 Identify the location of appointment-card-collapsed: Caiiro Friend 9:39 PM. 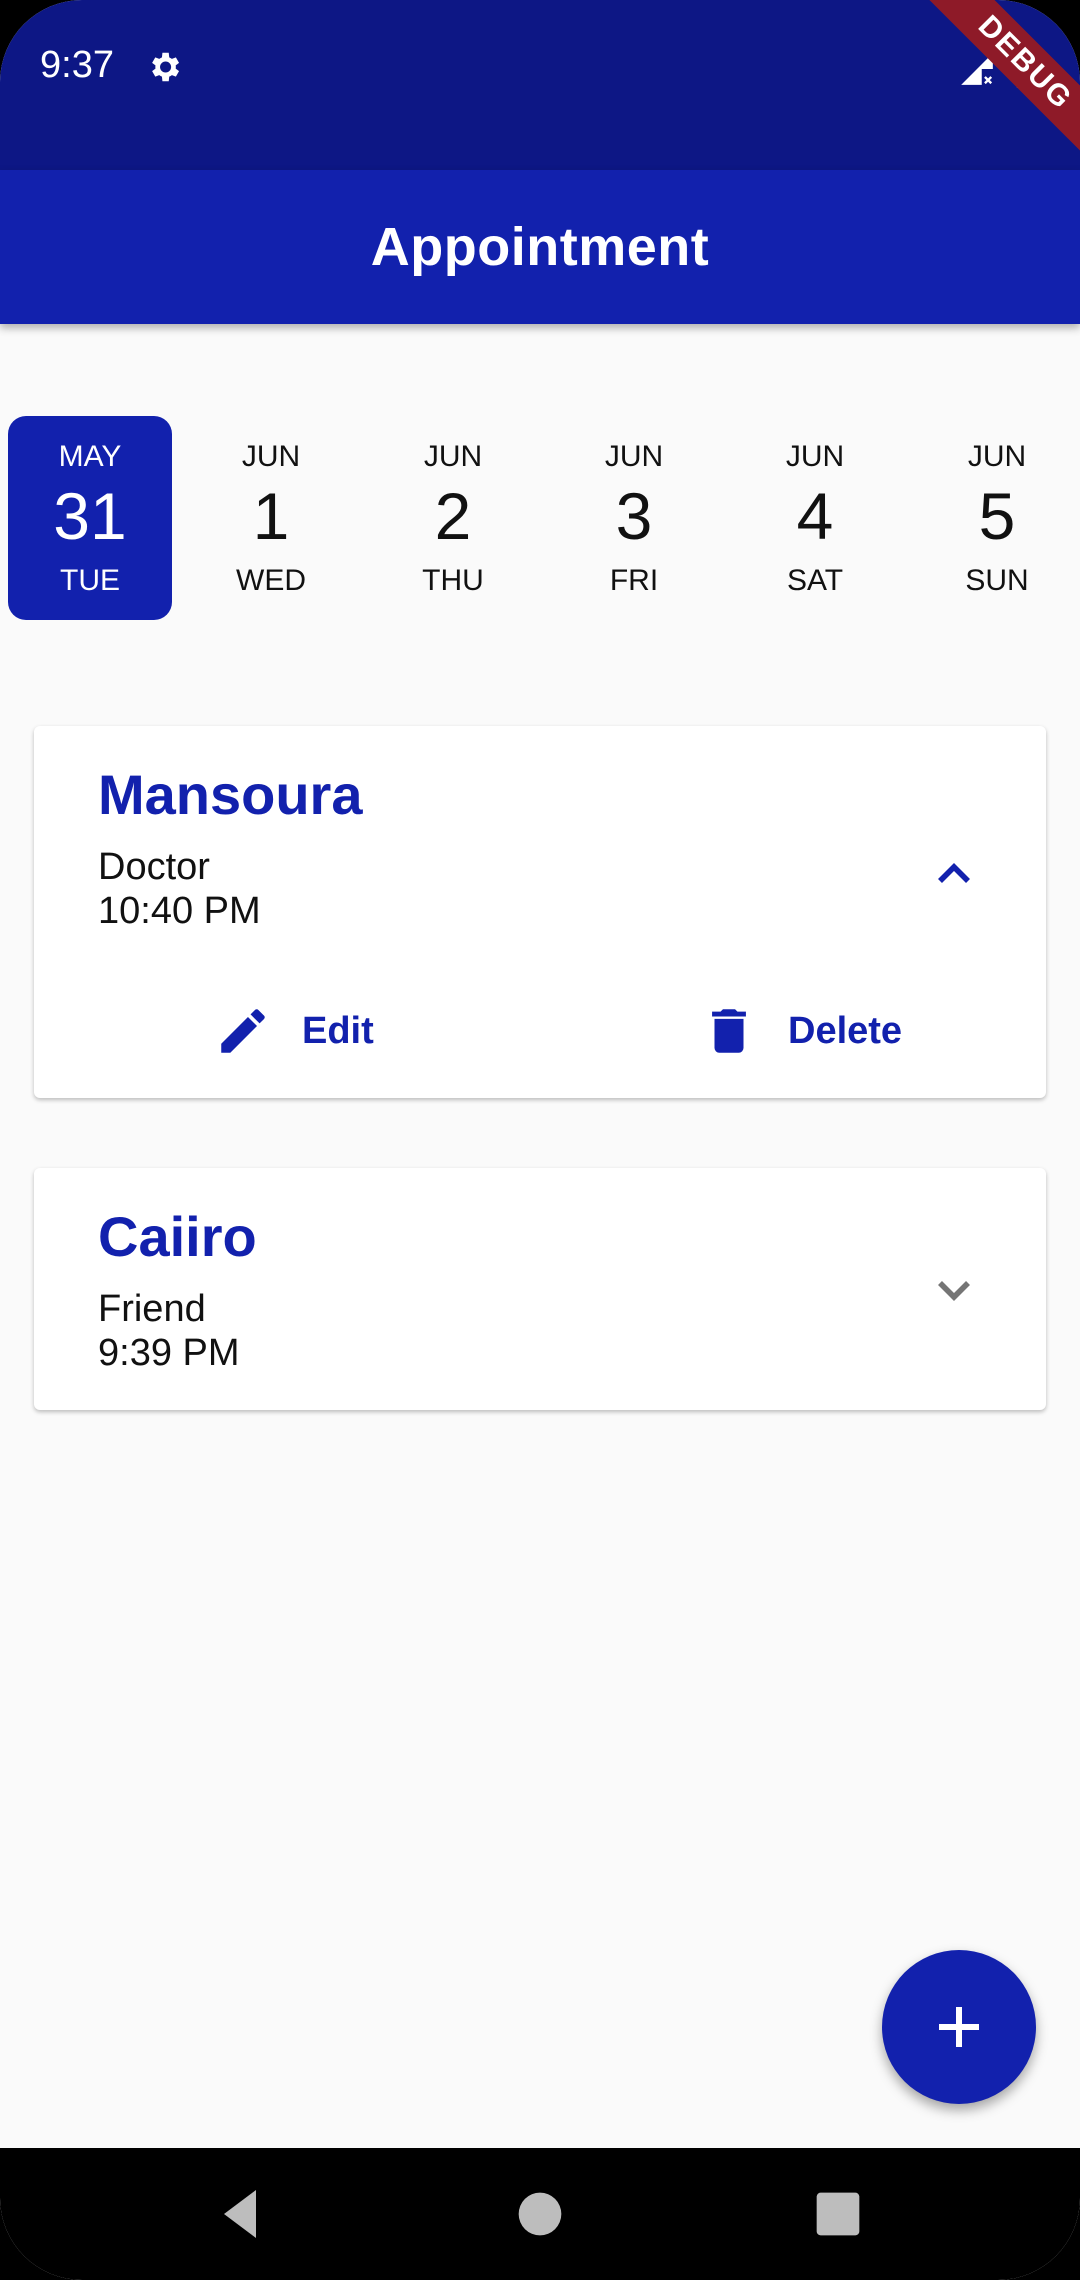
(540, 1289).